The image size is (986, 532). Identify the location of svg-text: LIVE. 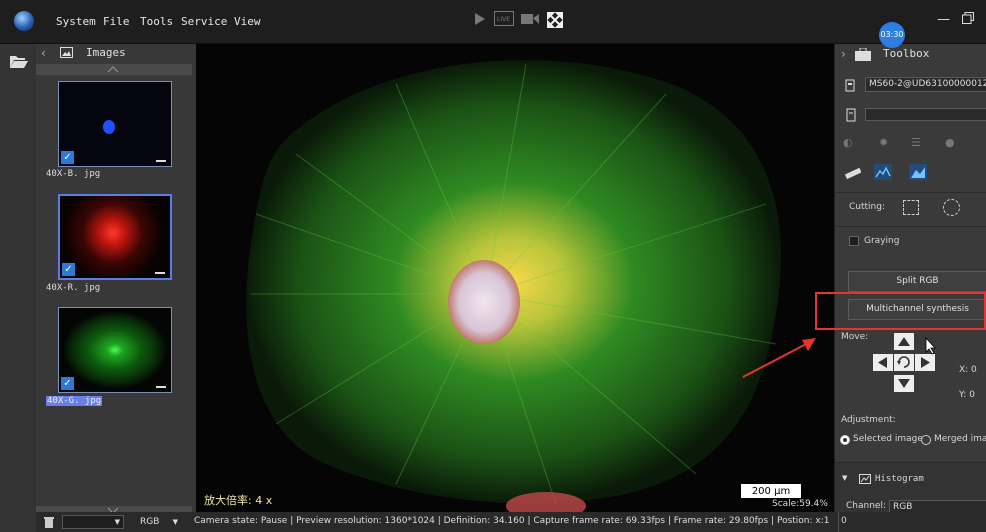
(503, 19).